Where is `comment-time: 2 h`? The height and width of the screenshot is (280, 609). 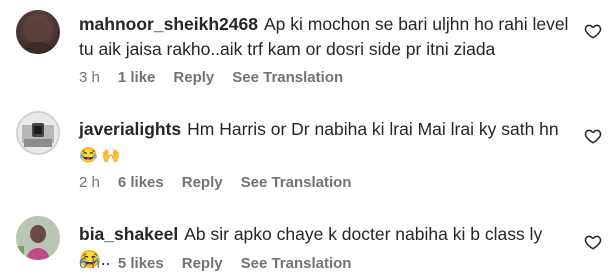
comment-time: 2 h is located at coordinates (89, 182).